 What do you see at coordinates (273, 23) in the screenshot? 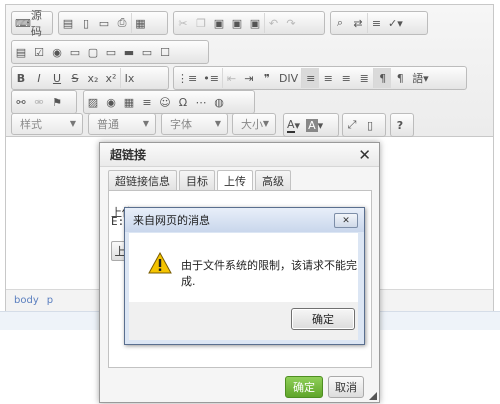
I see `undo-button: ↶` at bounding box center [273, 23].